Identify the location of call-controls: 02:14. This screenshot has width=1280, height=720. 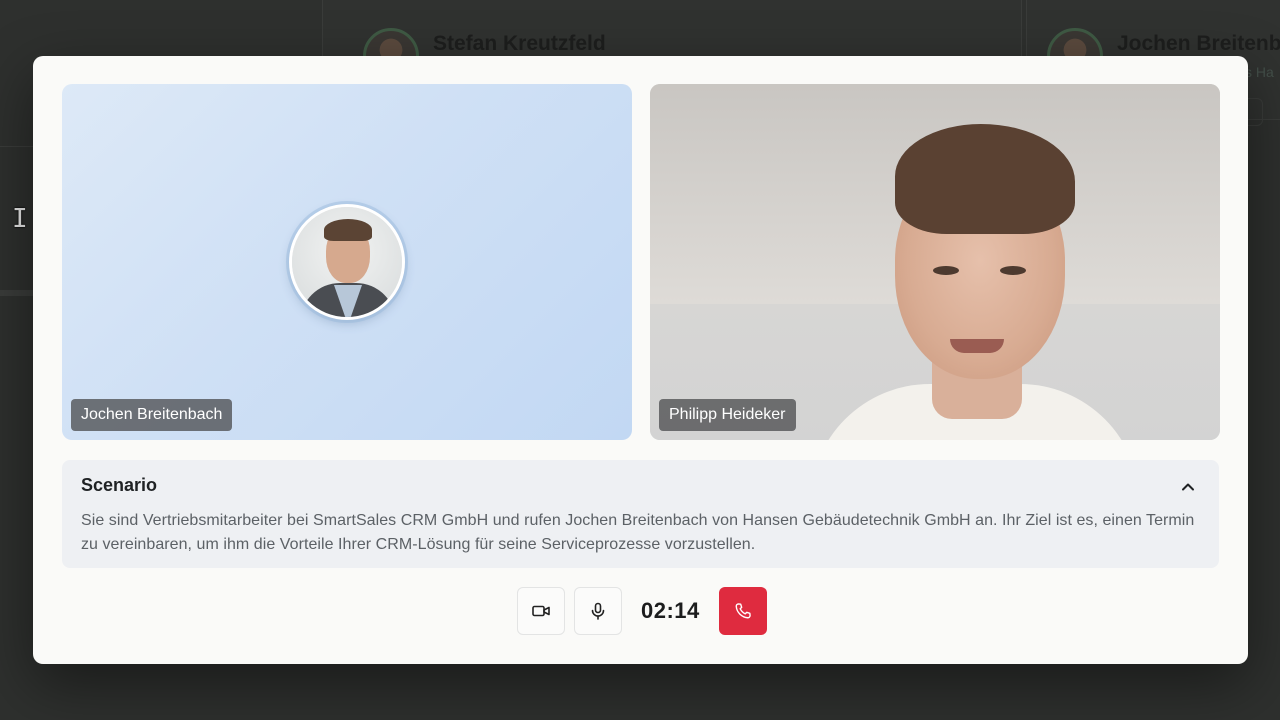
(642, 611).